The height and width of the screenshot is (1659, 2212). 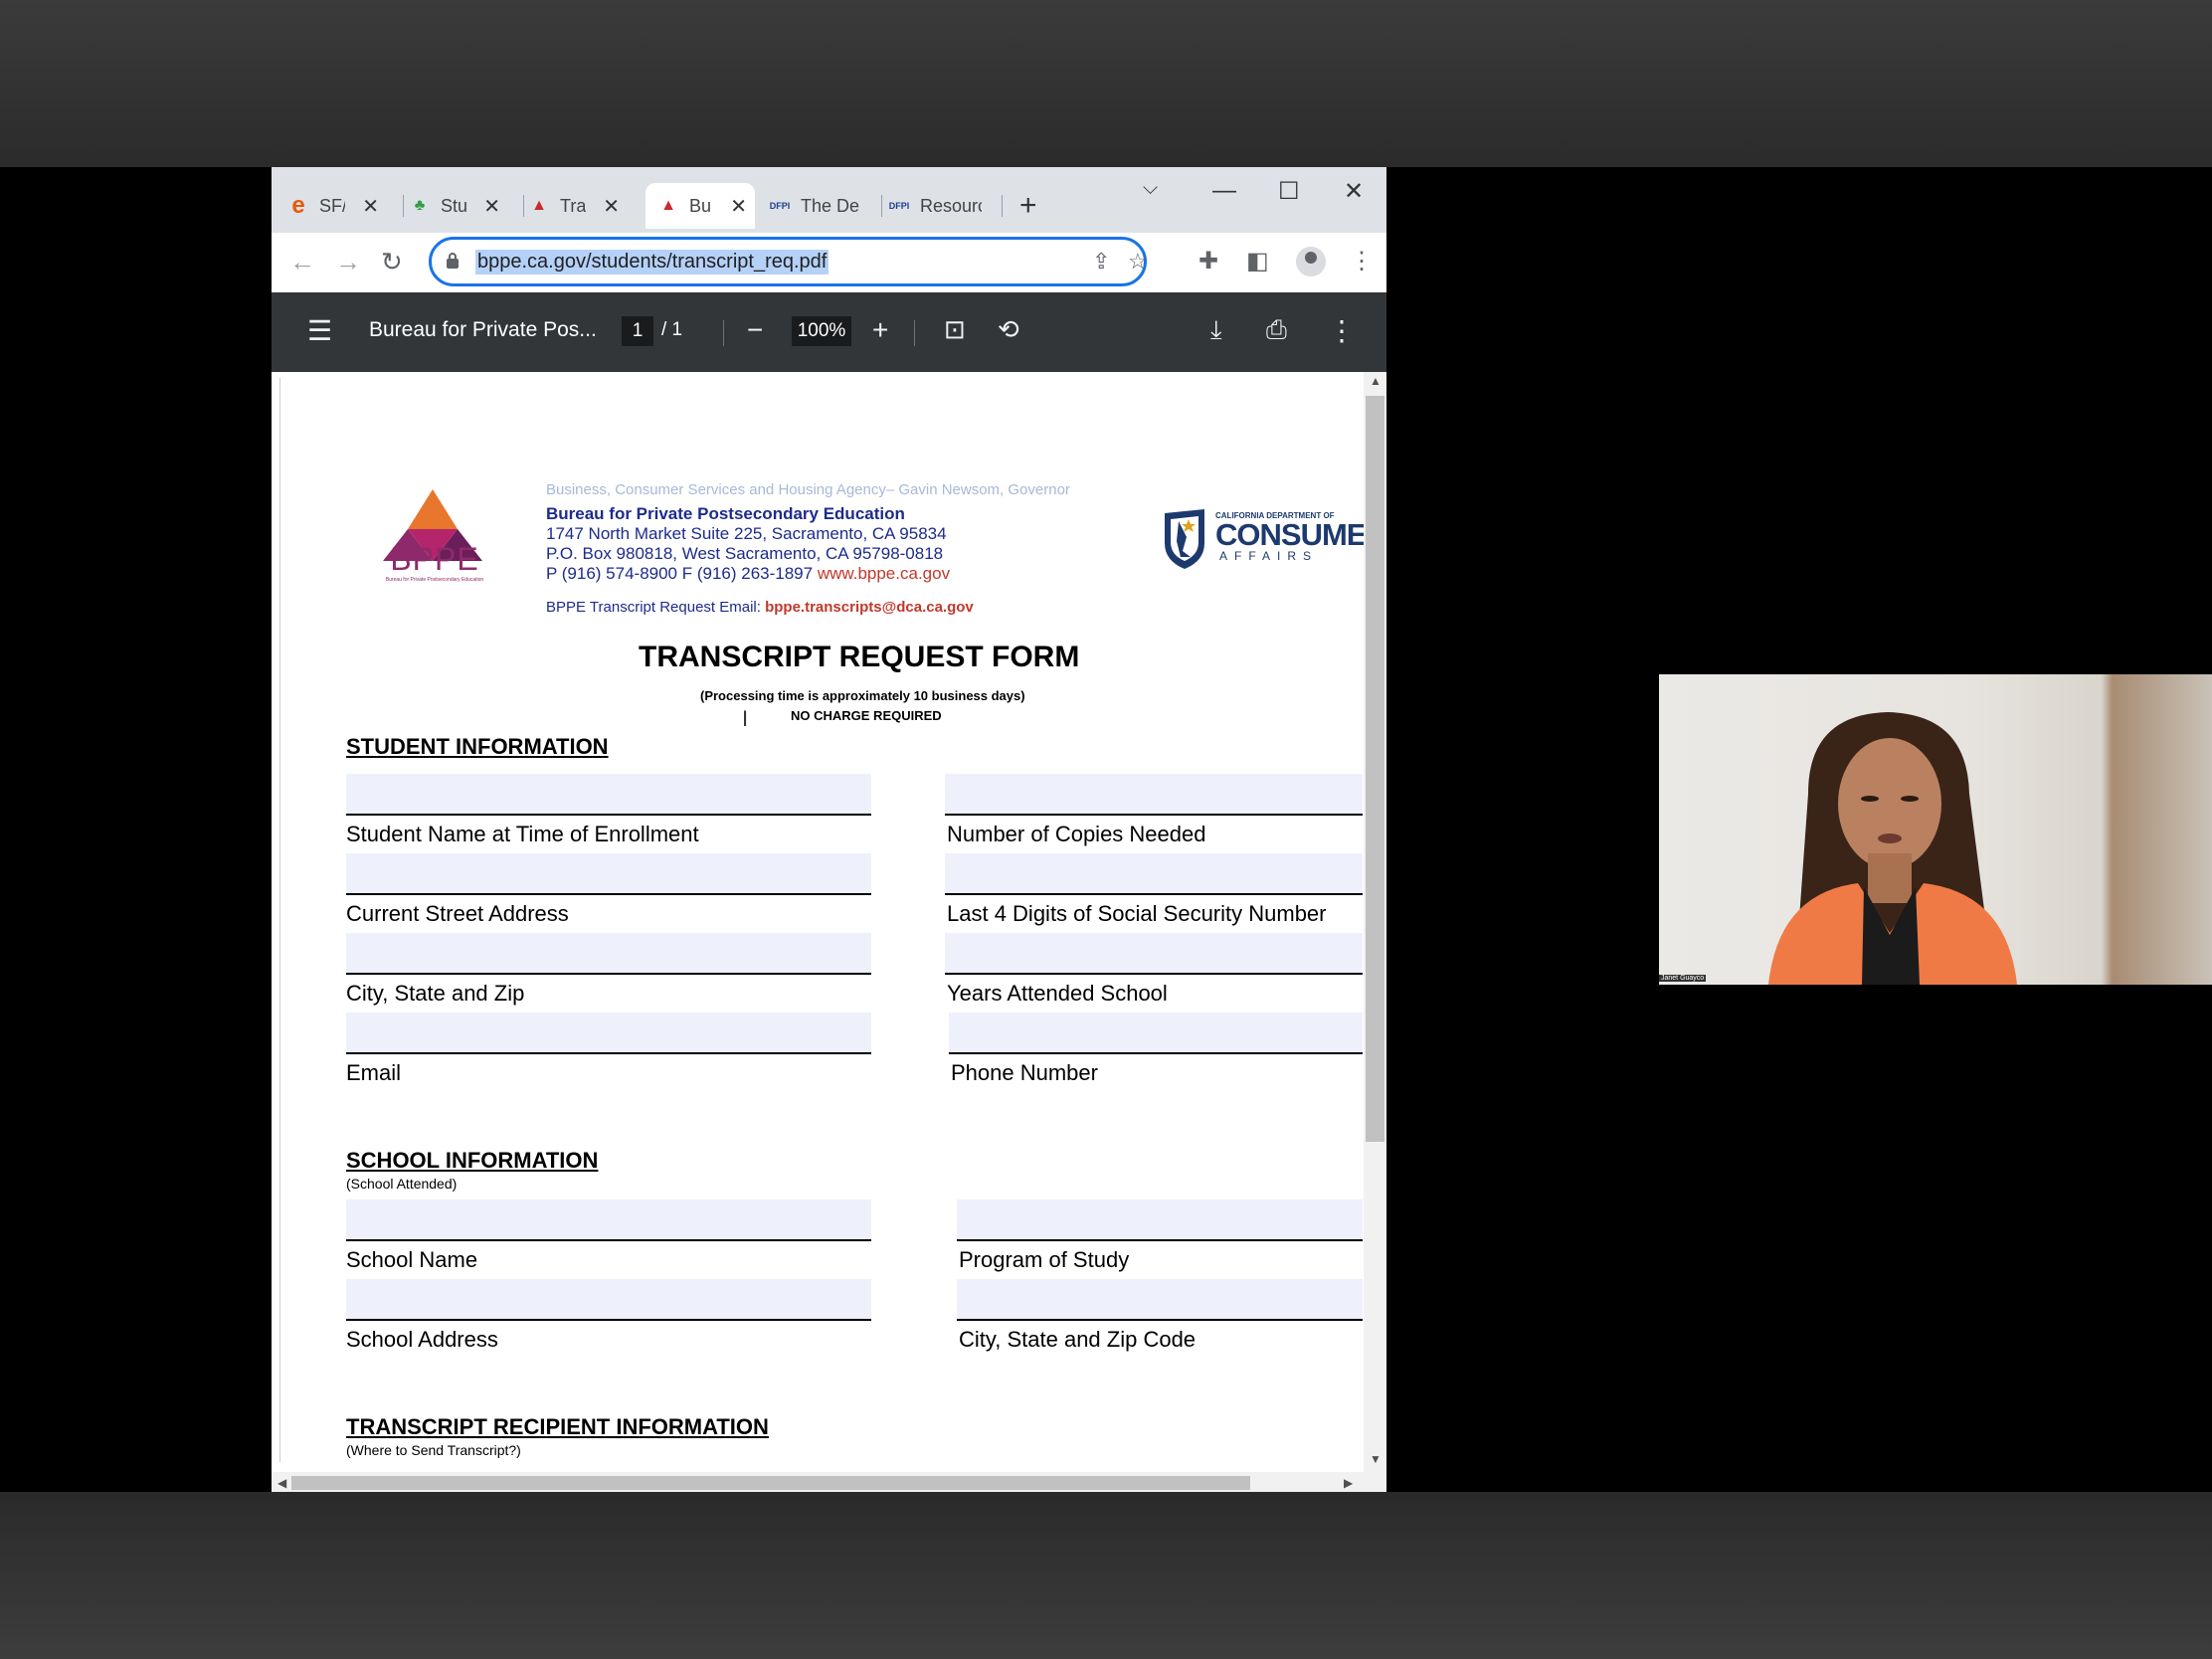 I want to click on program-field, so click(x=1160, y=1220).